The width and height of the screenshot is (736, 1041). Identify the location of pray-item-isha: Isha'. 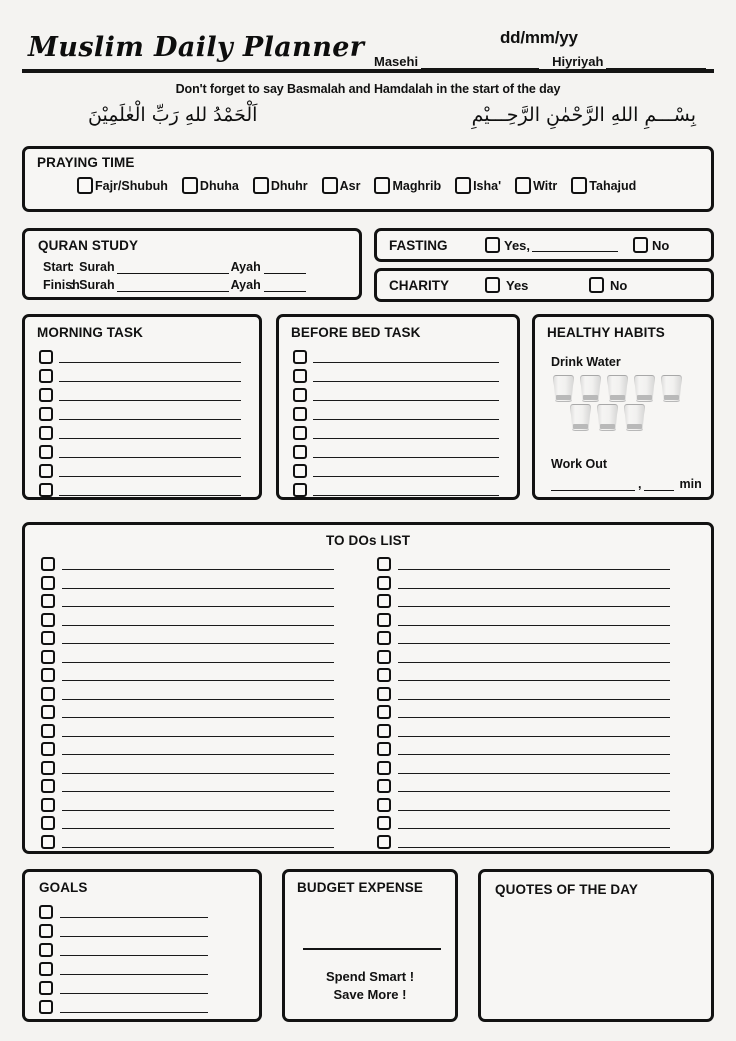
(478, 185).